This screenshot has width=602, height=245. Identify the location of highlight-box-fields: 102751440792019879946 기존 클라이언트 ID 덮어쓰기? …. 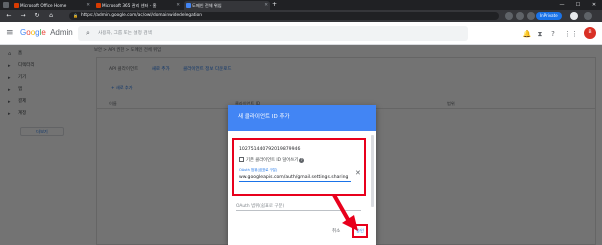
(299, 167).